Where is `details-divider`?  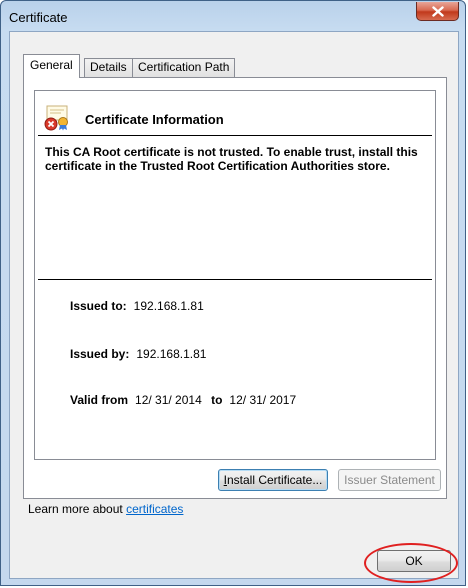 details-divider is located at coordinates (235, 279).